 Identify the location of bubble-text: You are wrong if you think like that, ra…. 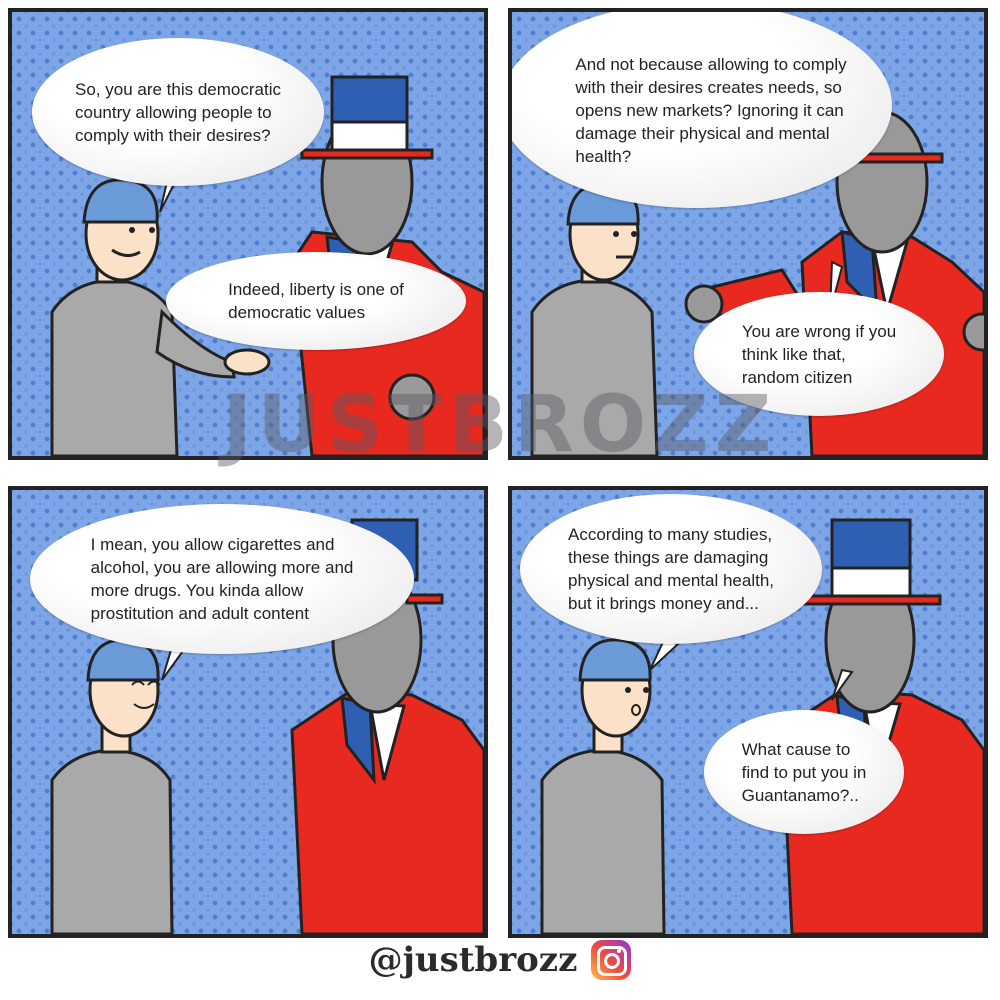
(819, 354).